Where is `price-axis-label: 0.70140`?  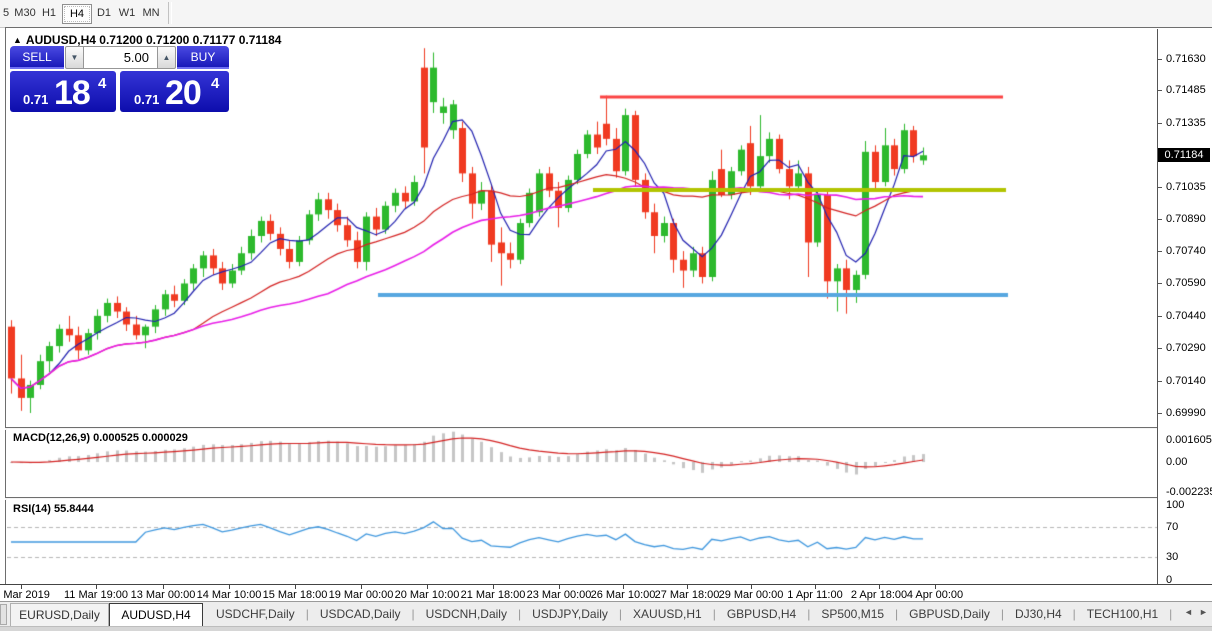
price-axis-label: 0.70140 is located at coordinates (1186, 380).